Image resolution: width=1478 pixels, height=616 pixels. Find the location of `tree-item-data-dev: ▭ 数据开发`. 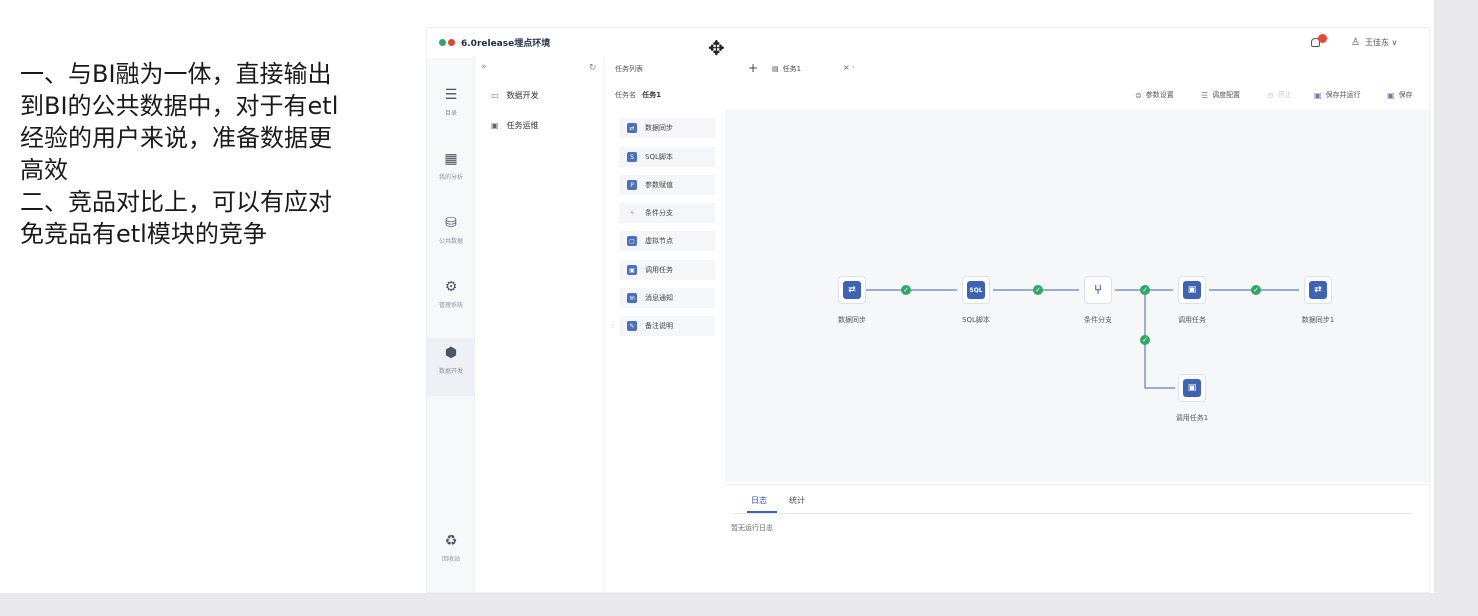

tree-item-data-dev: ▭ 数据开发 is located at coordinates (515, 95).